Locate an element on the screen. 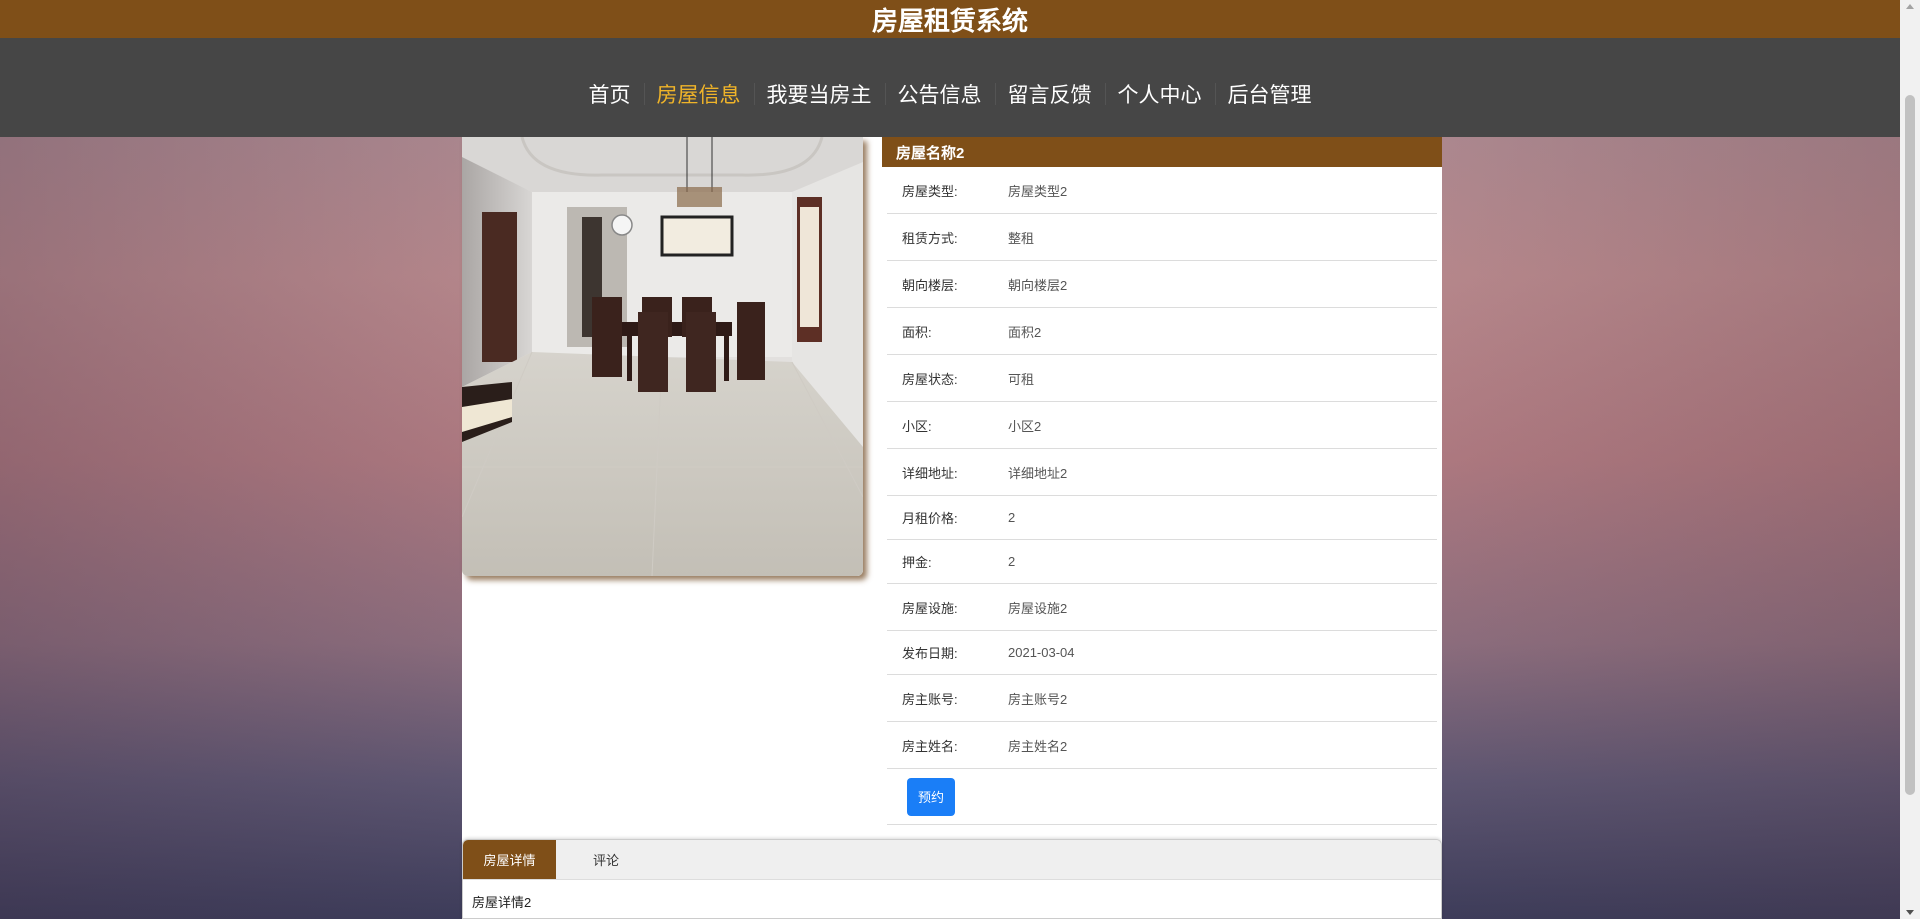  info-row: 面积: 面积2 is located at coordinates (1162, 331).